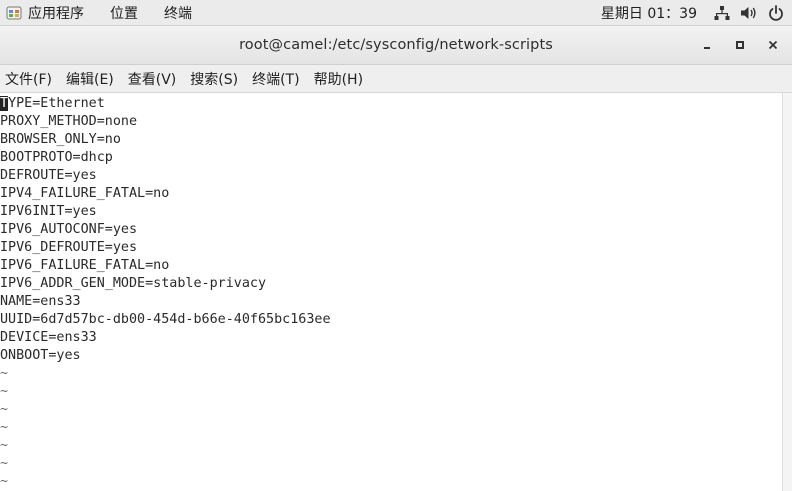  I want to click on applications-menu: 应用程序, so click(48, 12).